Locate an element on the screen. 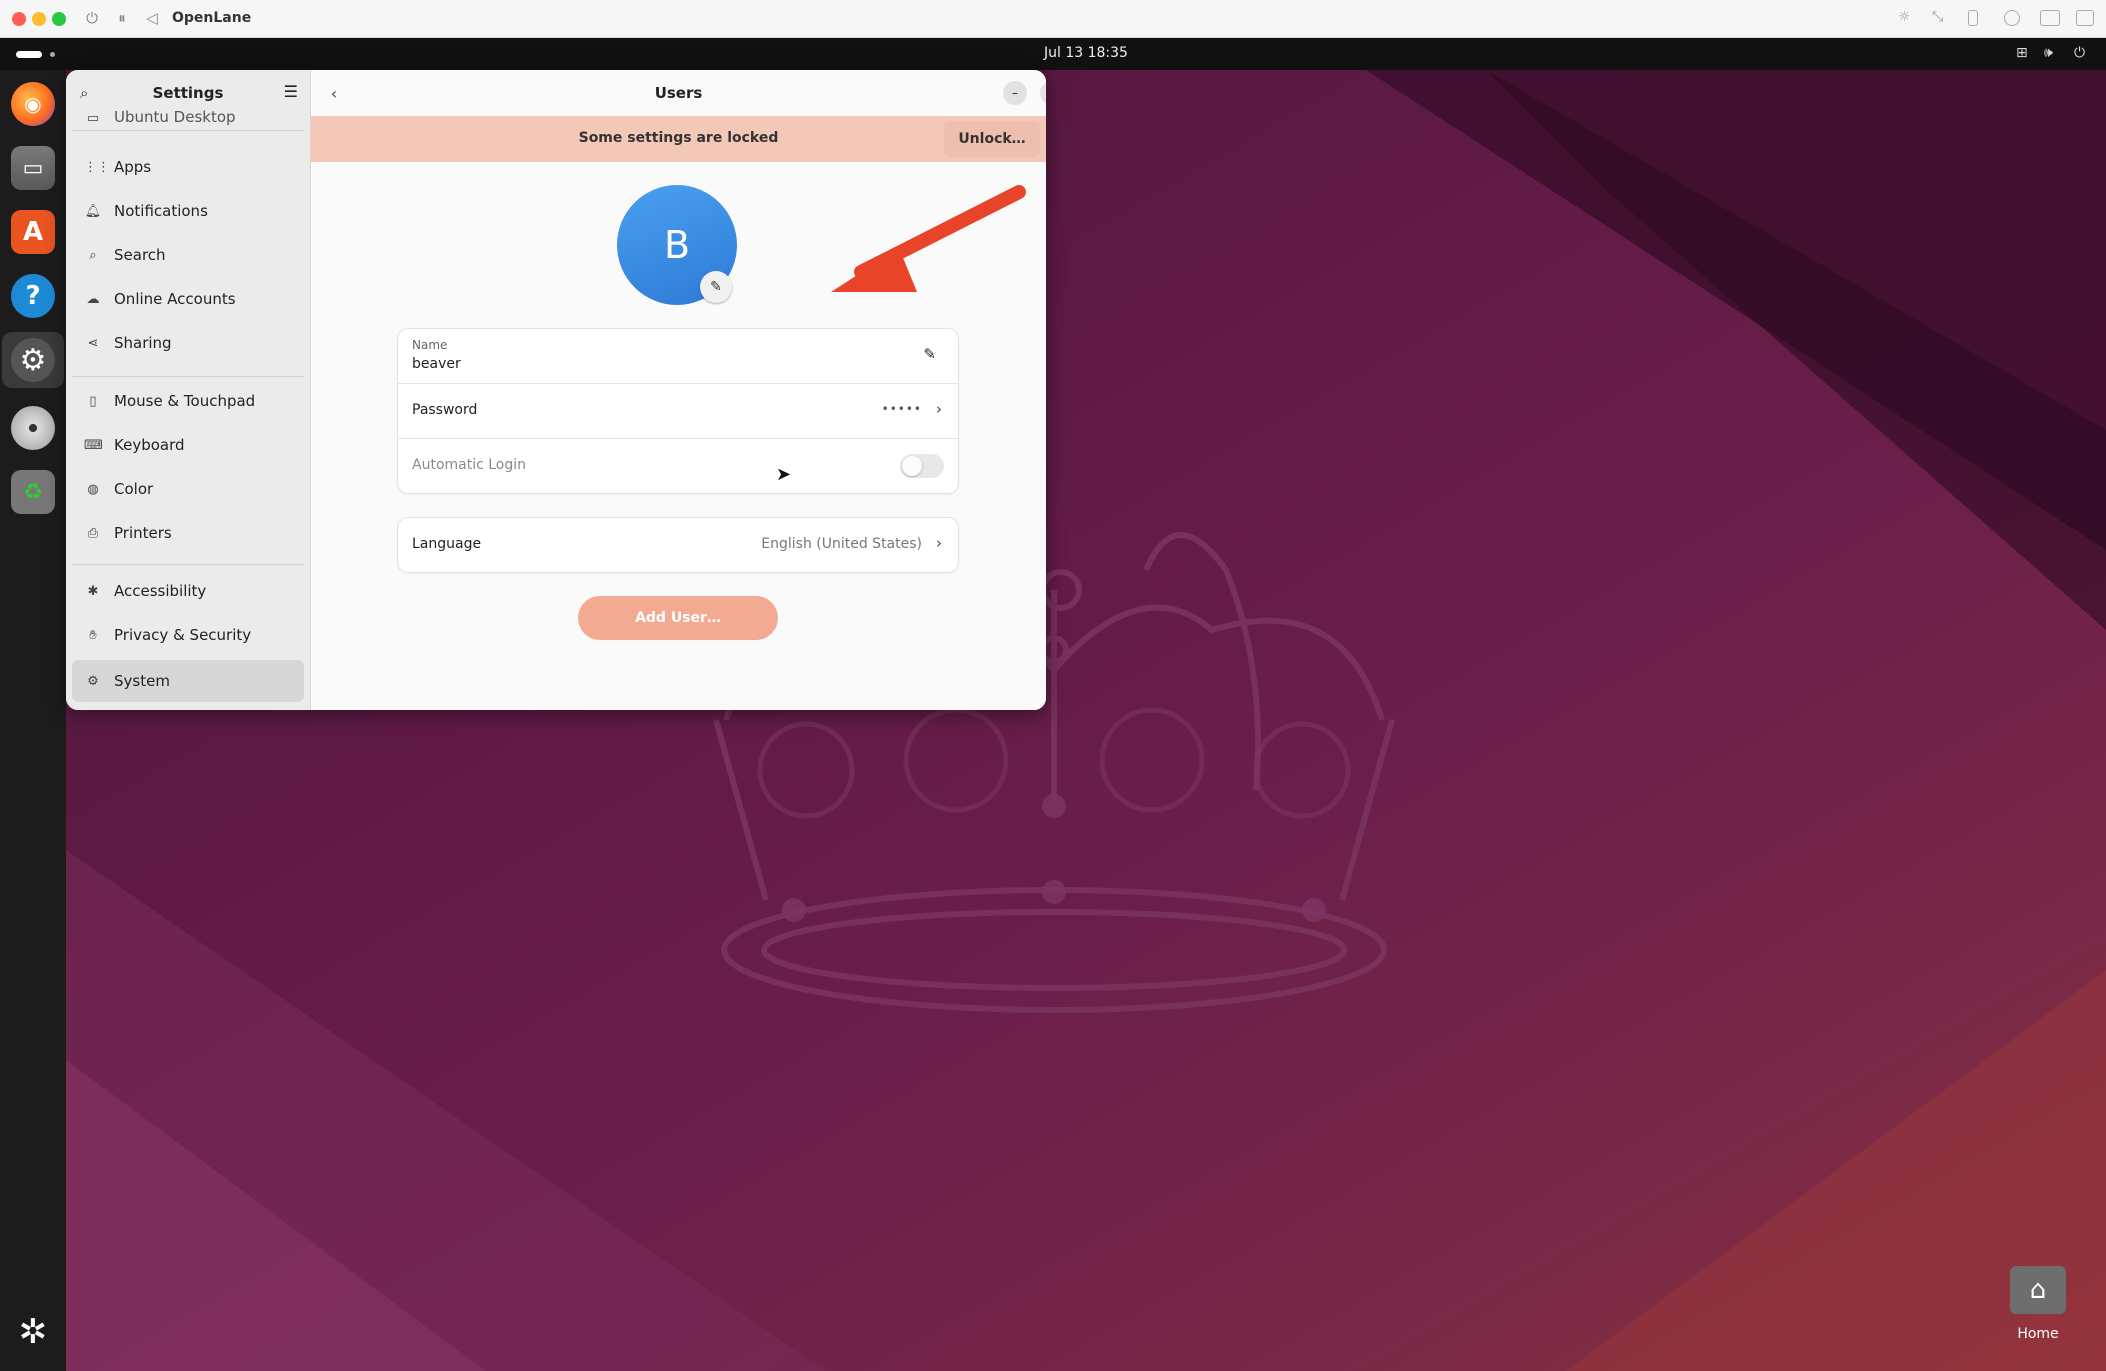  windows-icon is located at coordinates (2085, 18).